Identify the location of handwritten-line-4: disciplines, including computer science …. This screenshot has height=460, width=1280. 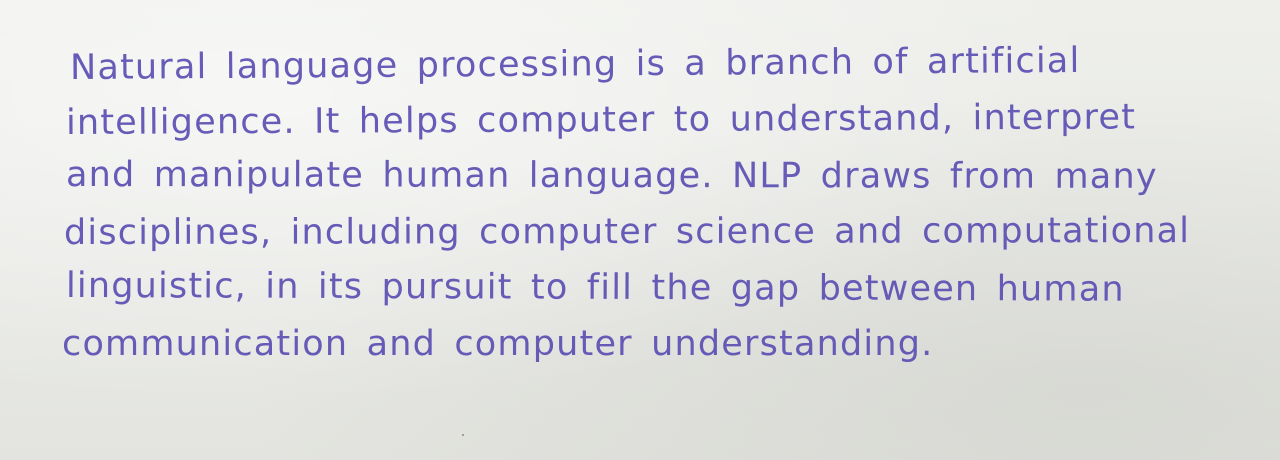
(627, 232).